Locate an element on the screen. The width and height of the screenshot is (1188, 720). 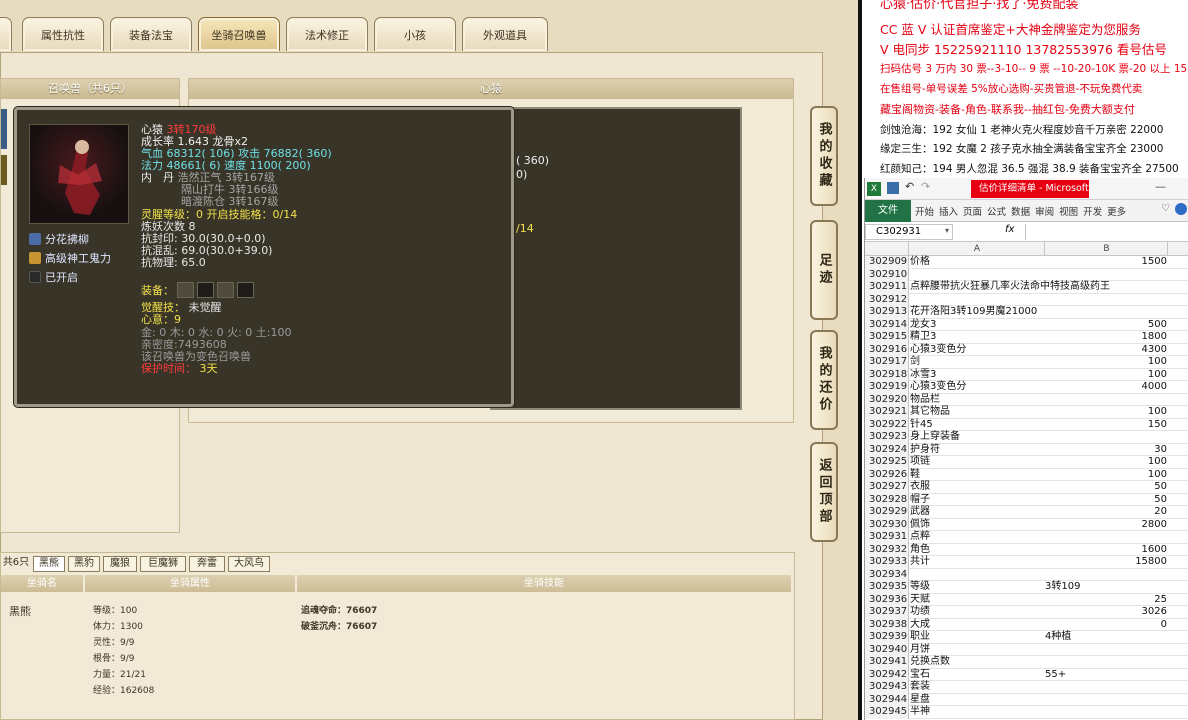
row-number: 302914 is located at coordinates (887, 324).